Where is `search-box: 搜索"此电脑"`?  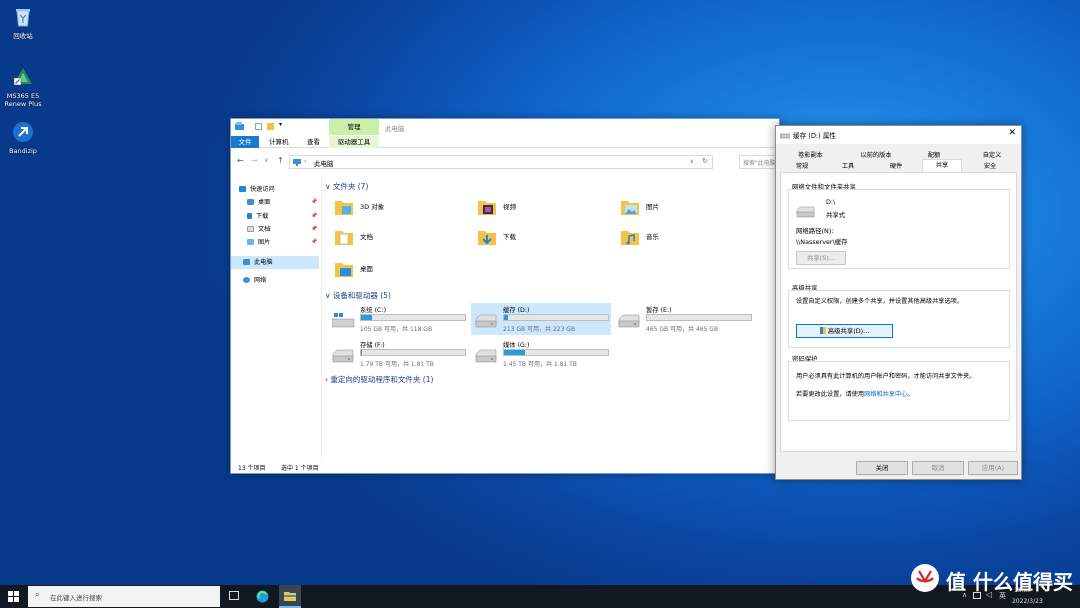 search-box: 搜索"此电脑" is located at coordinates (759, 162).